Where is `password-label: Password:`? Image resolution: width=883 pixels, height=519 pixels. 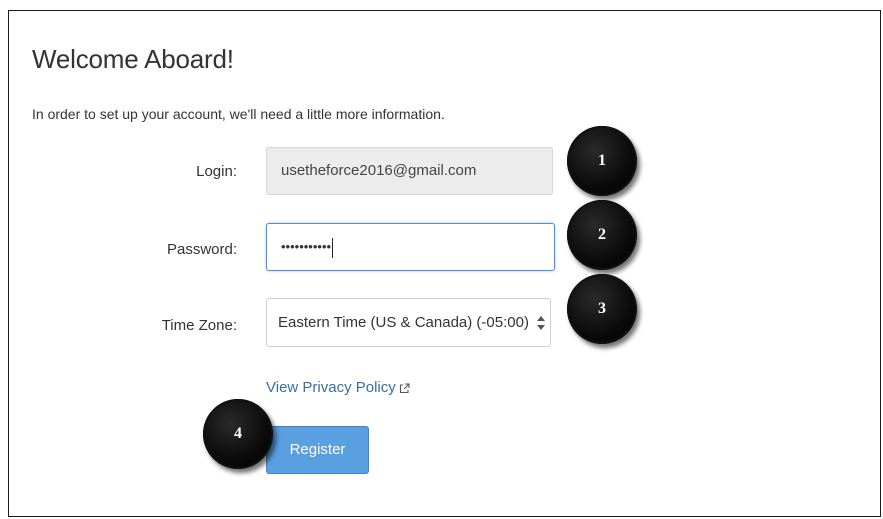
password-label: Password: is located at coordinates (201, 249).